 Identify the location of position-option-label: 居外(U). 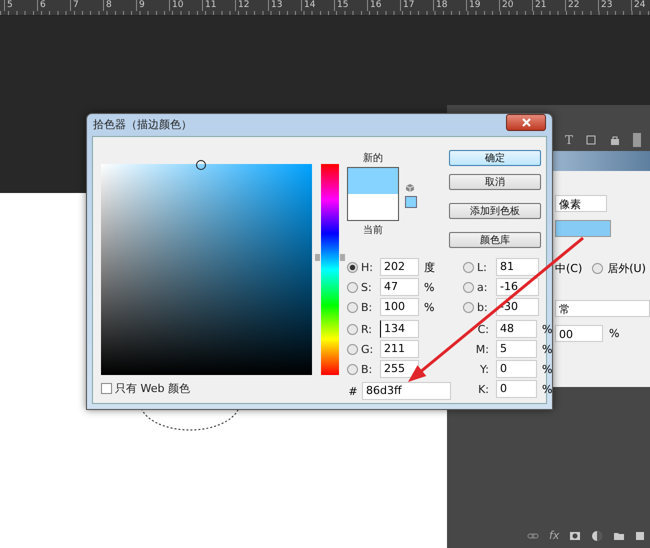
(626, 268).